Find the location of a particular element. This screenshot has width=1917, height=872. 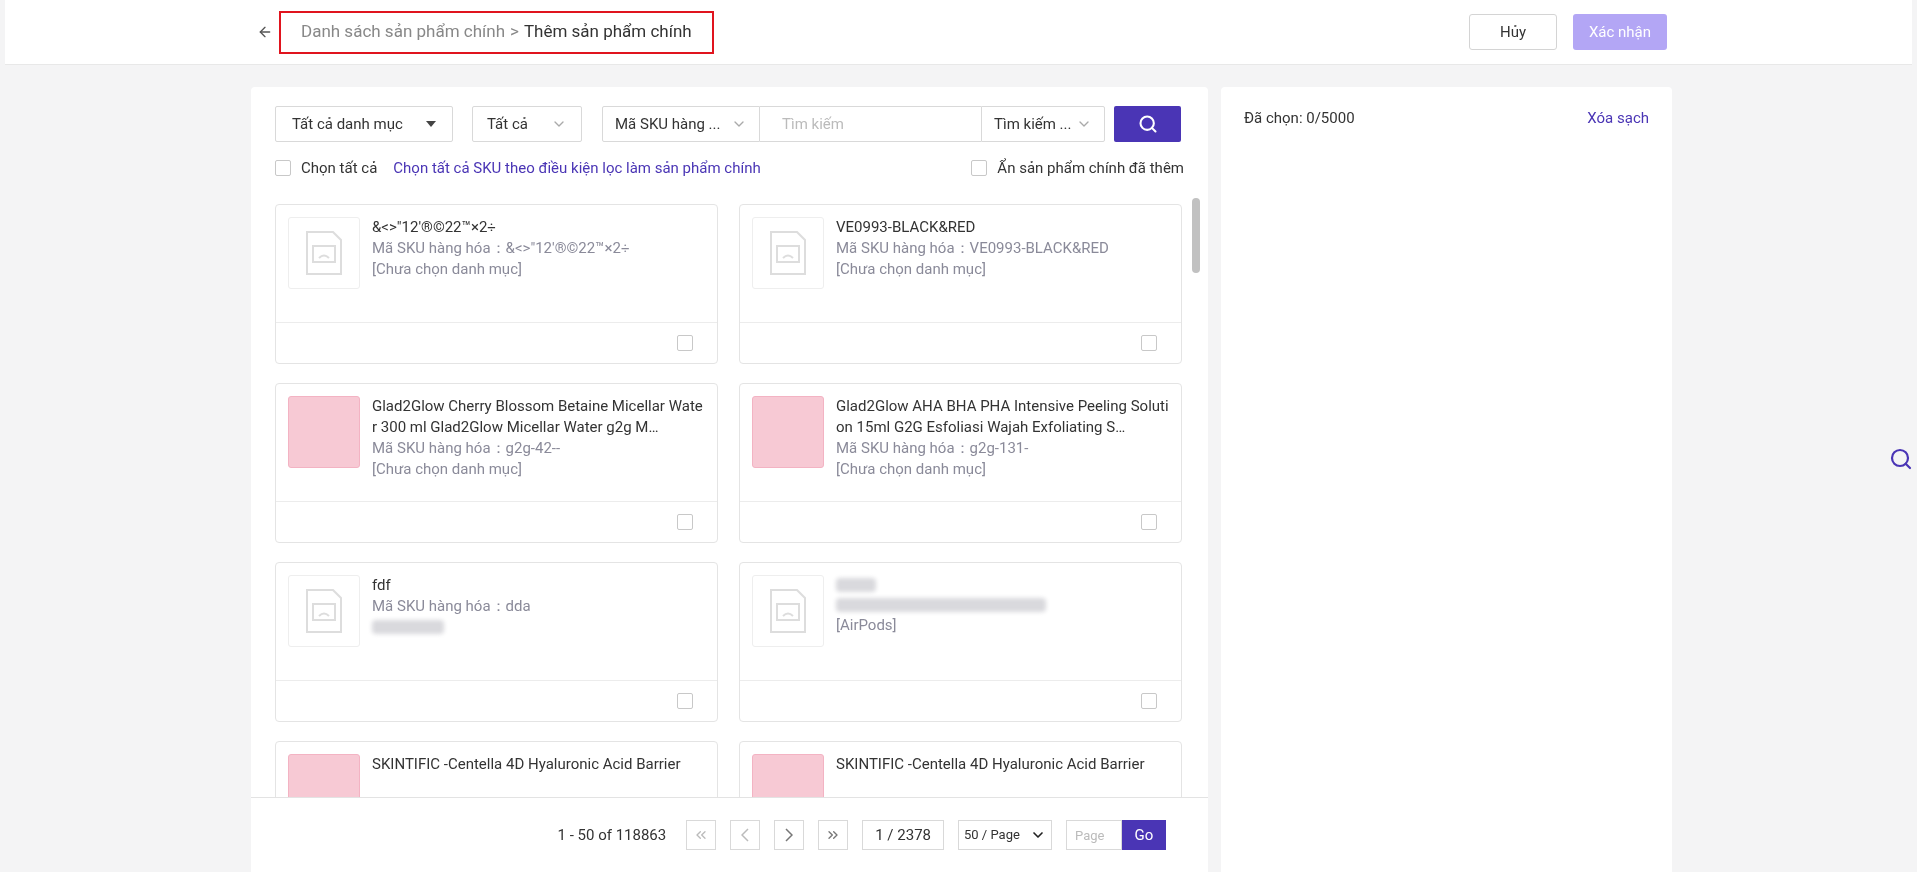

last-page-button is located at coordinates (833, 835).